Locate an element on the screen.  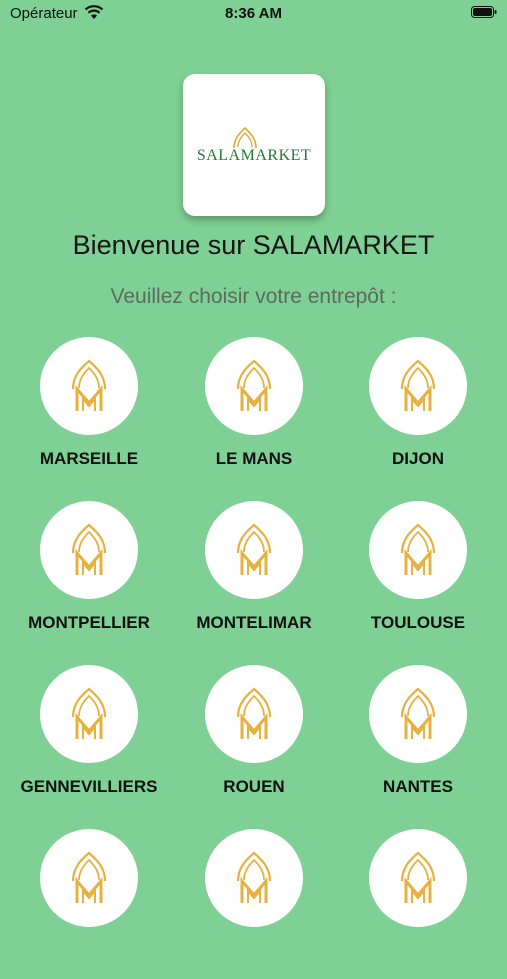
warehouse-tile: NANTES is located at coordinates (418, 740).